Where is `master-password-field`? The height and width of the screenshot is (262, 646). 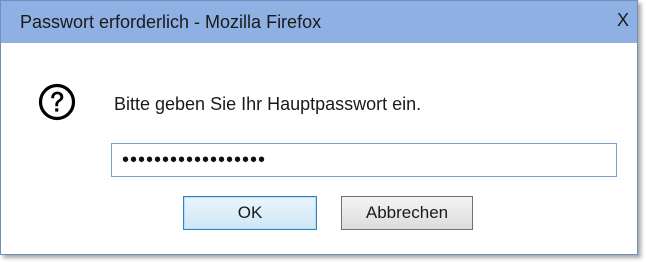 master-password-field is located at coordinates (364, 160).